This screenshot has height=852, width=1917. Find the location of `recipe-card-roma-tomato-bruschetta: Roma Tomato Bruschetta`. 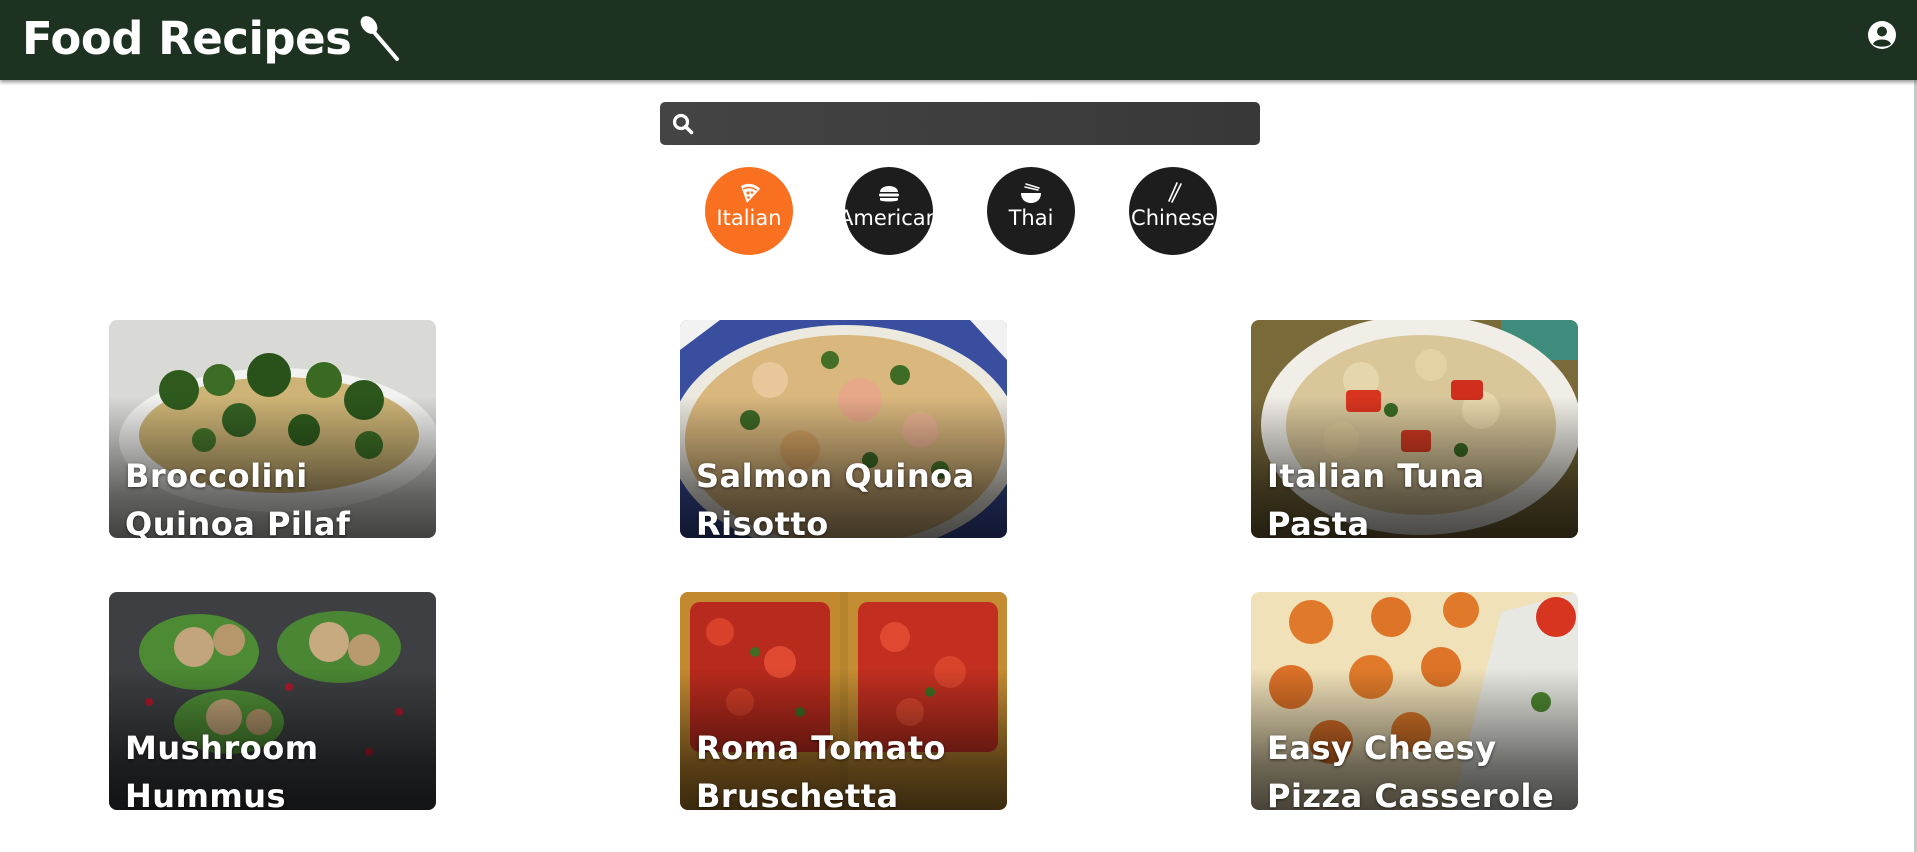

recipe-card-roma-tomato-bruschetta: Roma Tomato Bruschetta is located at coordinates (843, 701).